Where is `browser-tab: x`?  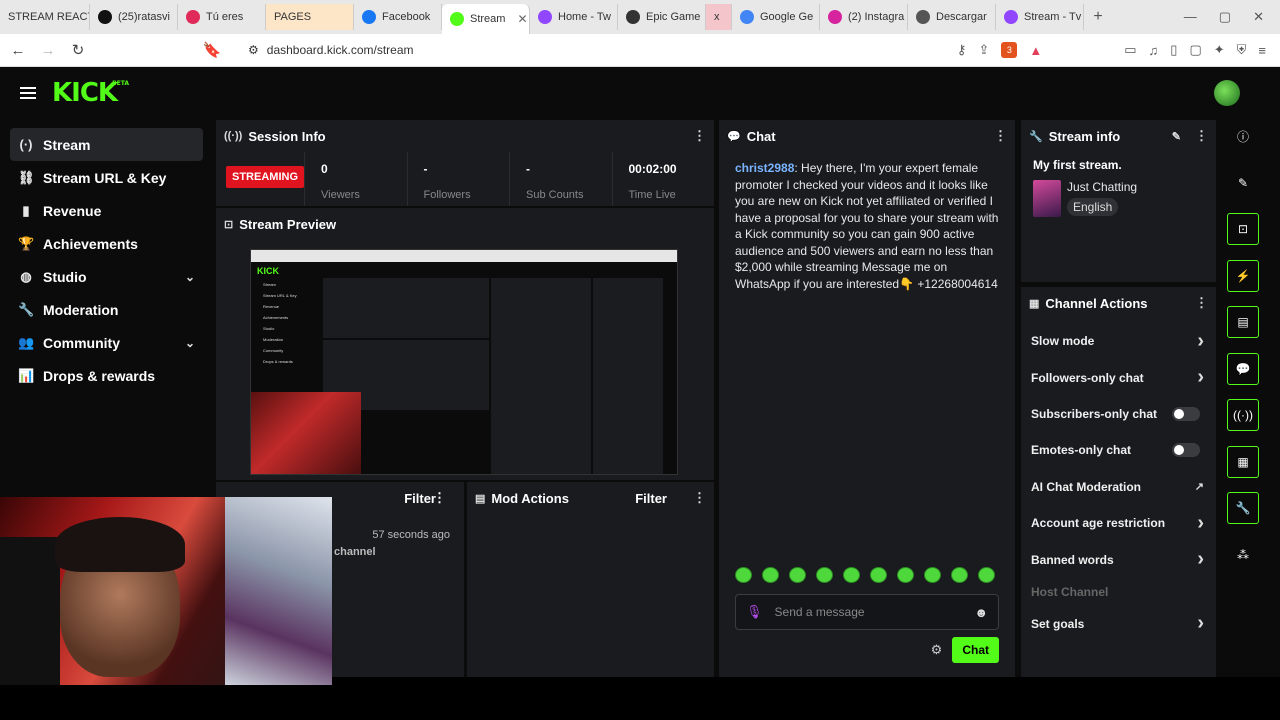 browser-tab: x is located at coordinates (719, 17).